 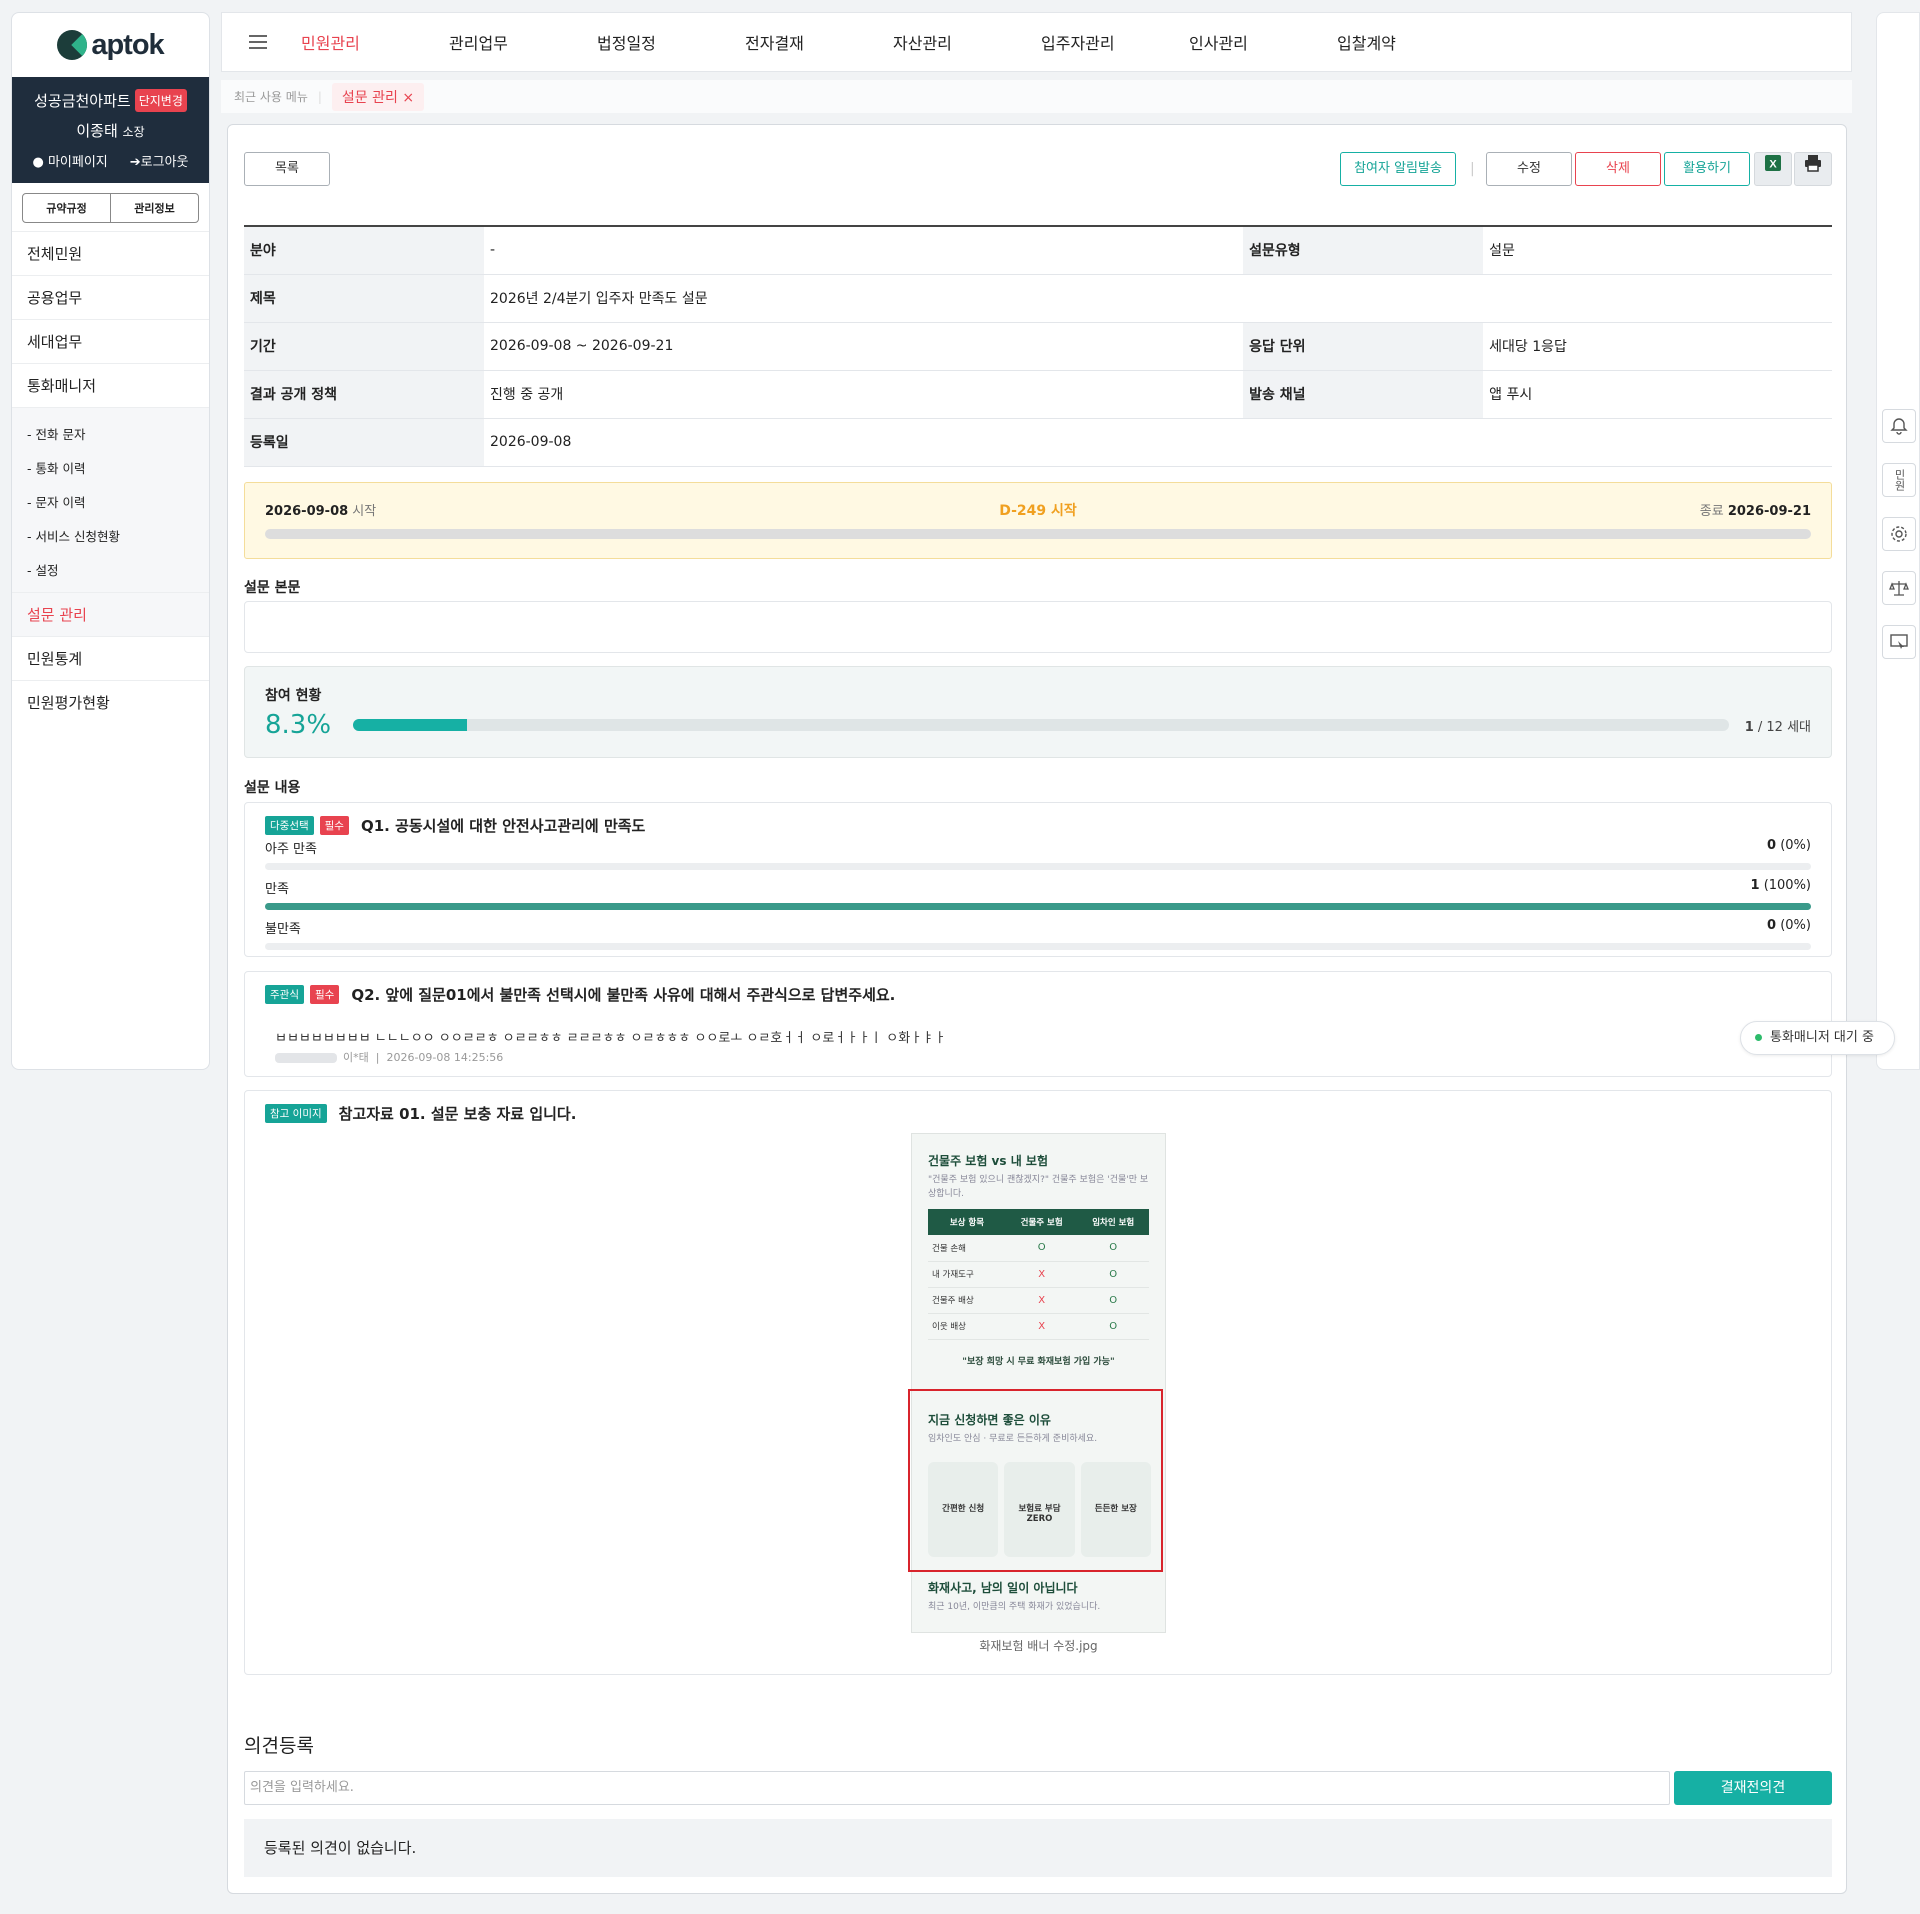 I want to click on survey-body-title: 설문 본문, so click(x=272, y=588).